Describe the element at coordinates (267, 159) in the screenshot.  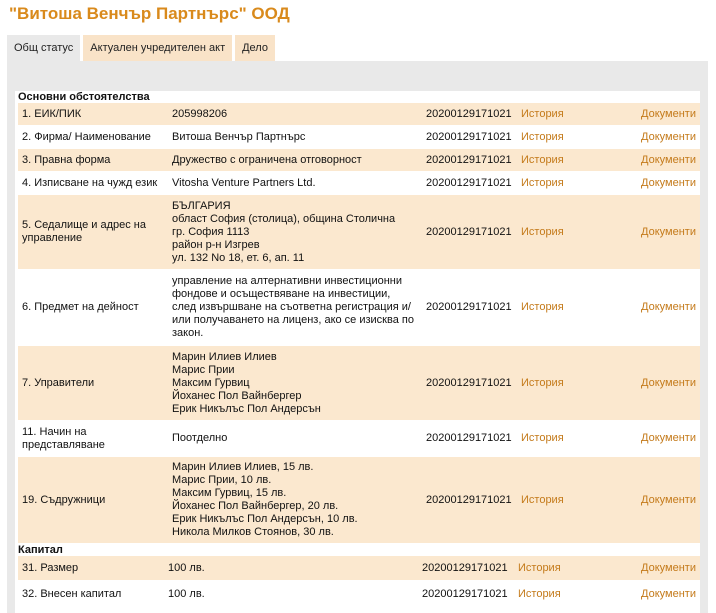
I see `value-line: Дружество с ограничена отговорност` at that location.